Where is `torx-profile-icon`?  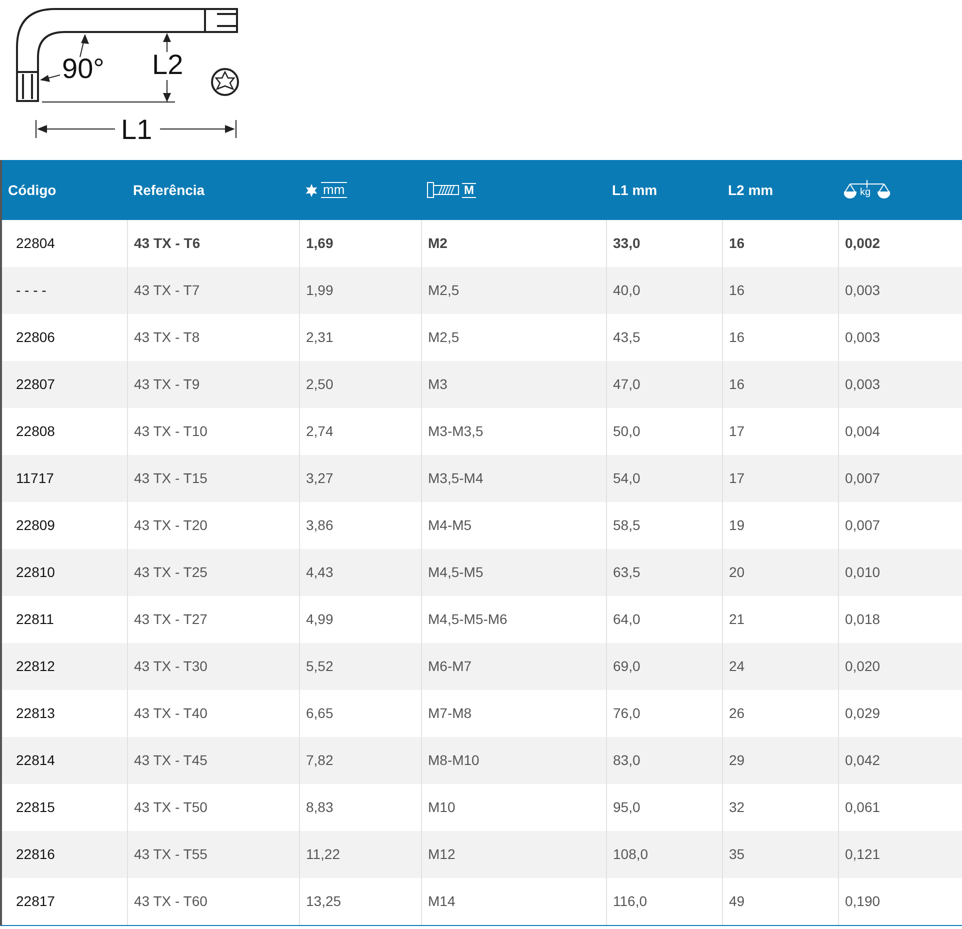 torx-profile-icon is located at coordinates (225, 82).